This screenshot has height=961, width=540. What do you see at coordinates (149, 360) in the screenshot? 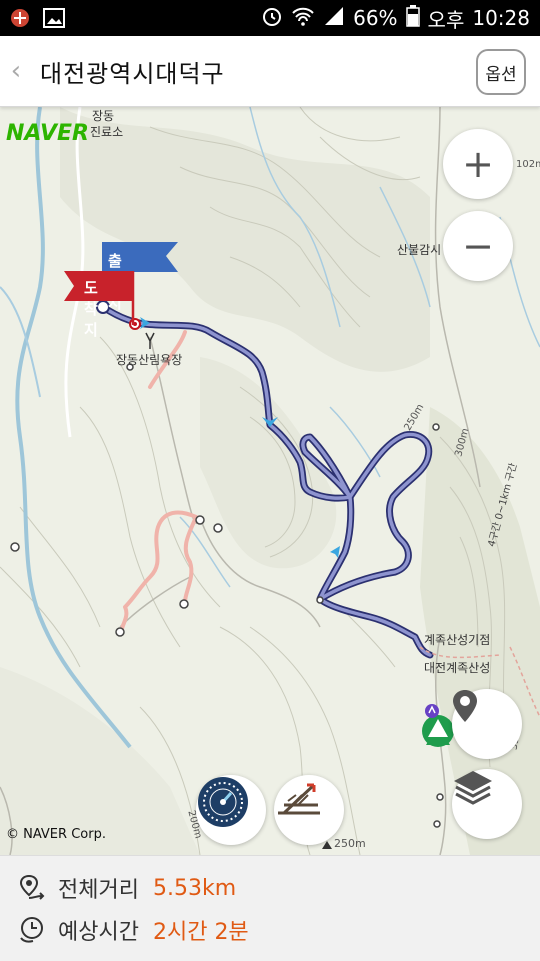
I see `map-label-forest: 장동산림욕장` at bounding box center [149, 360].